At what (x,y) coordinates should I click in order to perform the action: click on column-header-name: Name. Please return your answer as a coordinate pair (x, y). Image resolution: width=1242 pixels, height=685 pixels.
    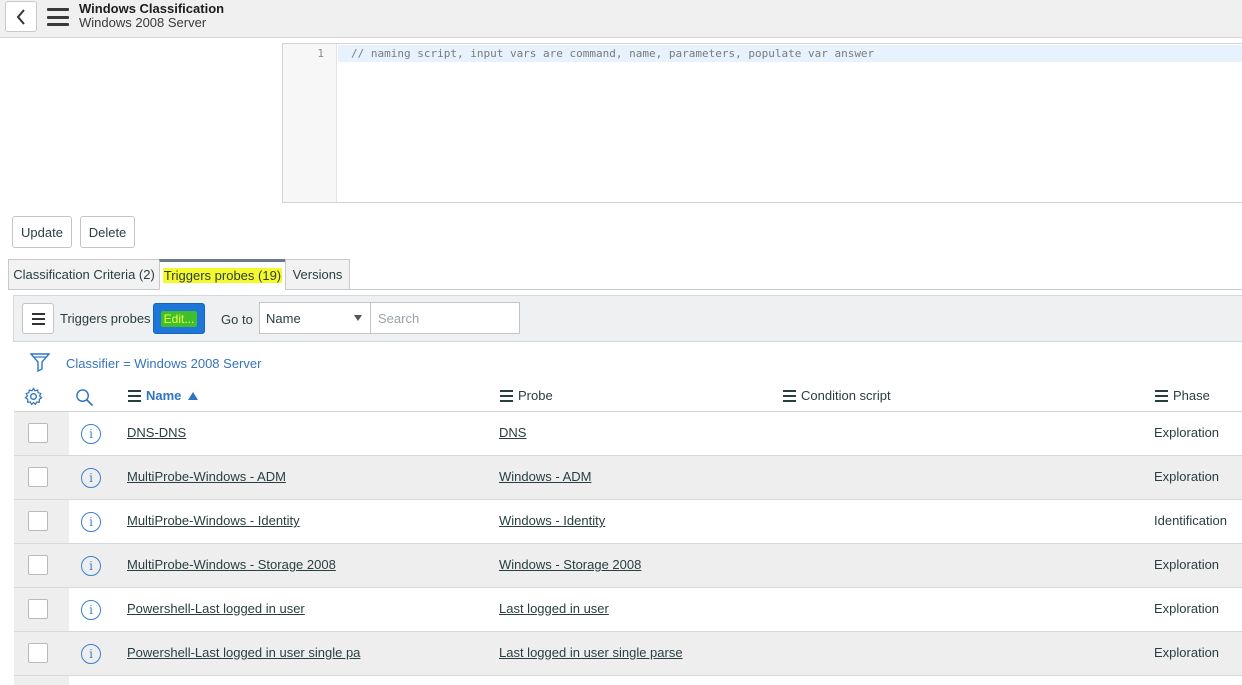
    Looking at the image, I should click on (163, 395).